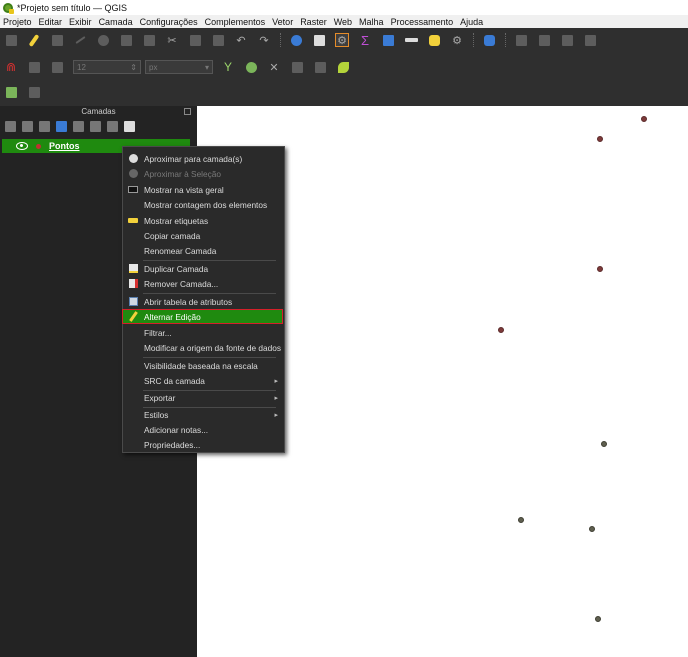 The image size is (688, 657). What do you see at coordinates (22, 146) in the screenshot?
I see `eye-icon` at bounding box center [22, 146].